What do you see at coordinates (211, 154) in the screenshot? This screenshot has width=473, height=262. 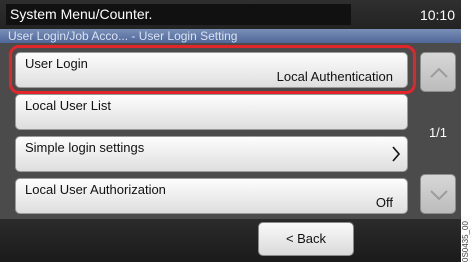 I see `simple-login-settings-row: Simple login settings` at bounding box center [211, 154].